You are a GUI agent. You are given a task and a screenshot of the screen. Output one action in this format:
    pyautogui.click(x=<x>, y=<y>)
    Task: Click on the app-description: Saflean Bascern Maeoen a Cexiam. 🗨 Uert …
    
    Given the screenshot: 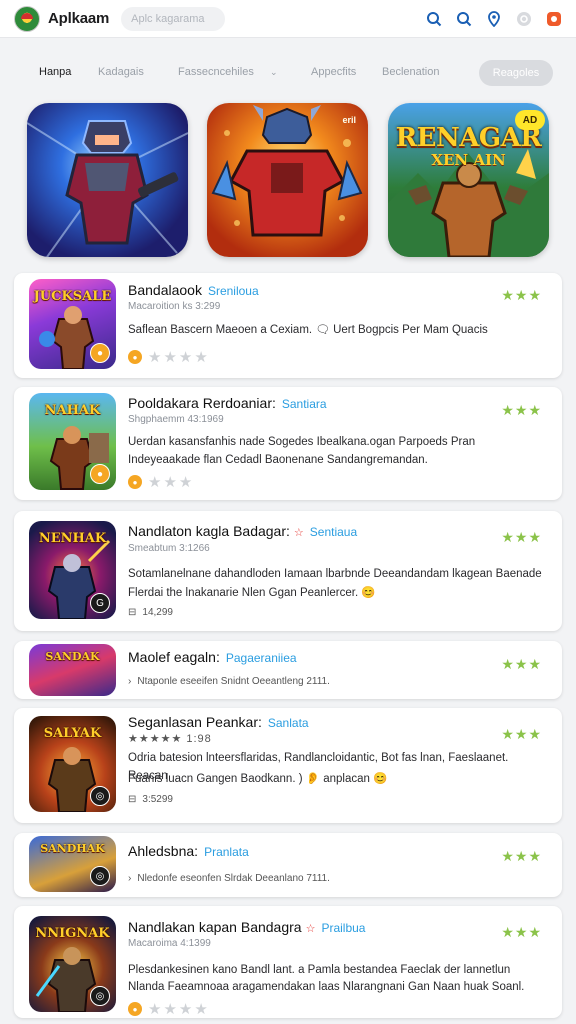 What is the action you would take?
    pyautogui.click(x=308, y=330)
    